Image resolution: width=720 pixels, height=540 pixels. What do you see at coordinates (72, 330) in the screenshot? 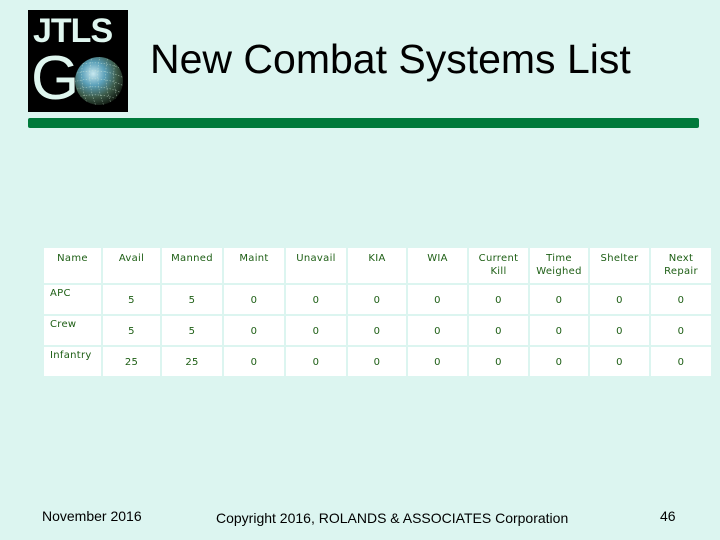
I see `row-name-cell: Crew` at bounding box center [72, 330].